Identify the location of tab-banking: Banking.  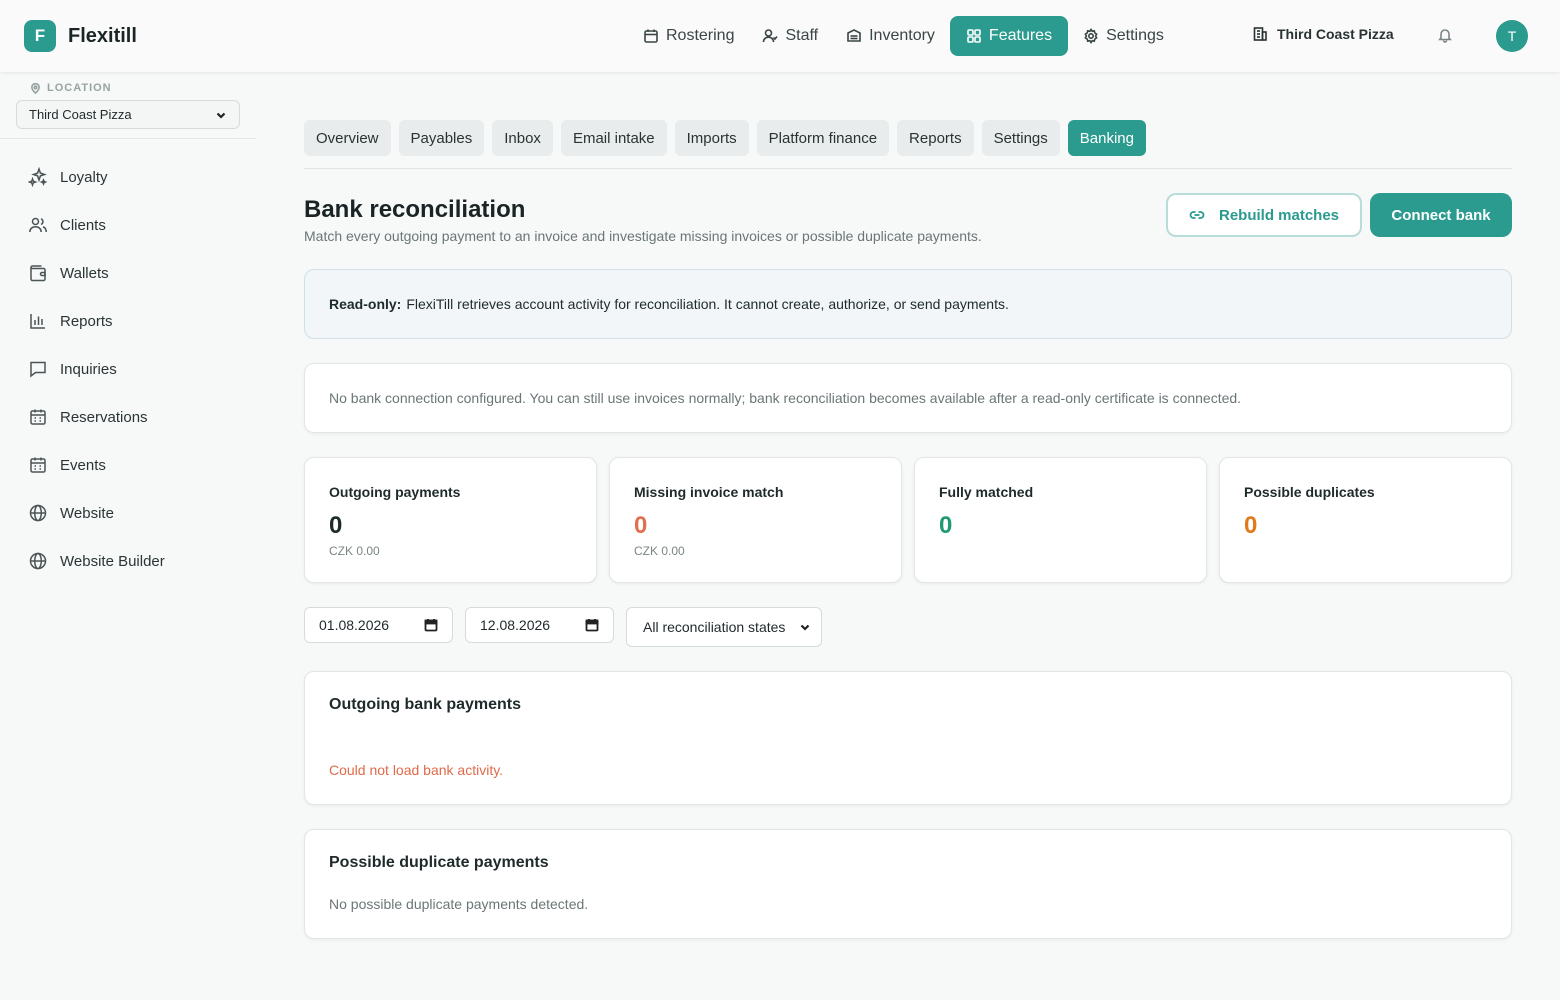
(1106, 138).